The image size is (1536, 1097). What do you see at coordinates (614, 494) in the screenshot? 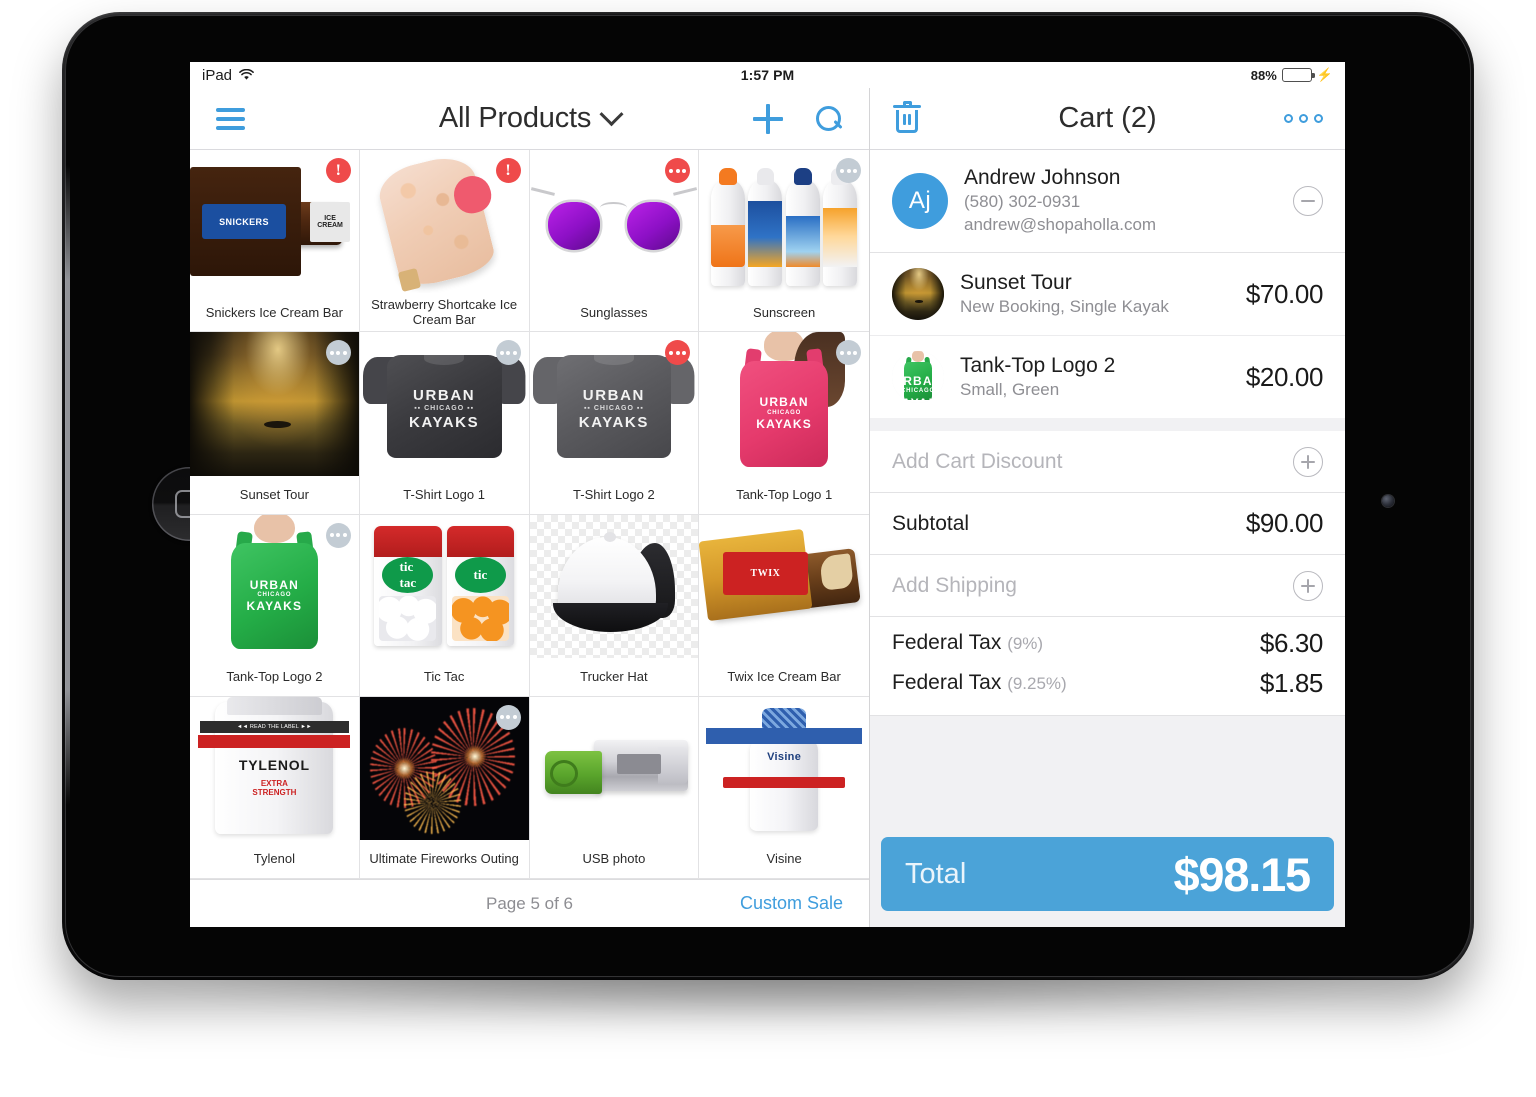
I see `product-name: T-Shirt Logo 2` at bounding box center [614, 494].